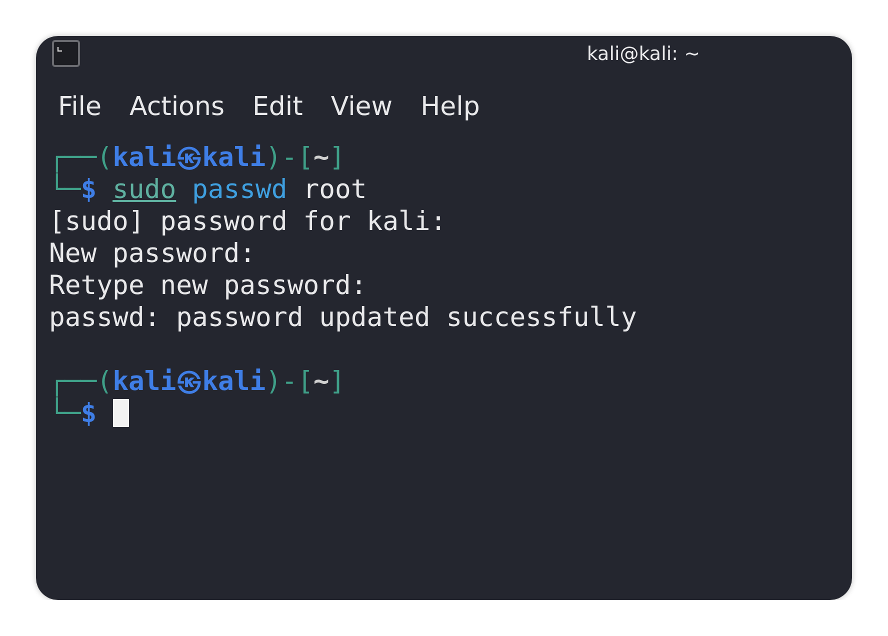  What do you see at coordinates (66, 53) in the screenshot?
I see `terminal-icon` at bounding box center [66, 53].